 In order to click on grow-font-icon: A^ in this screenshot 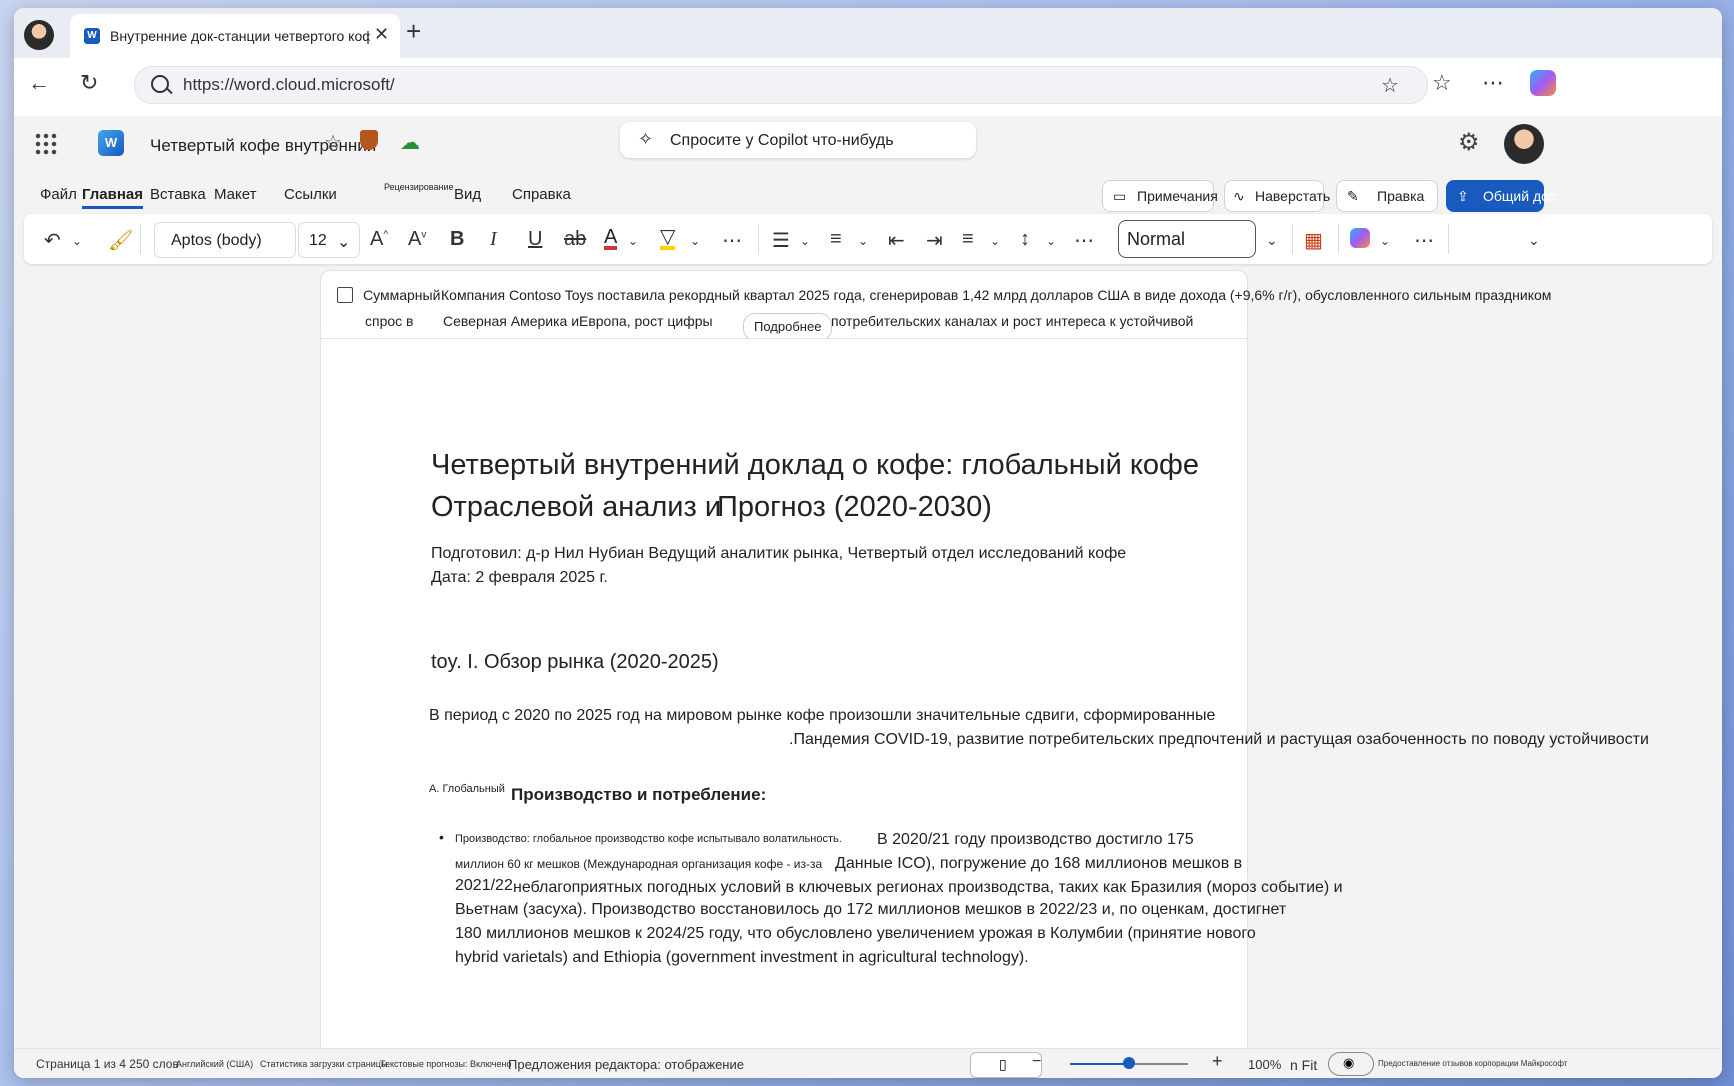, I will do `click(379, 239)`.